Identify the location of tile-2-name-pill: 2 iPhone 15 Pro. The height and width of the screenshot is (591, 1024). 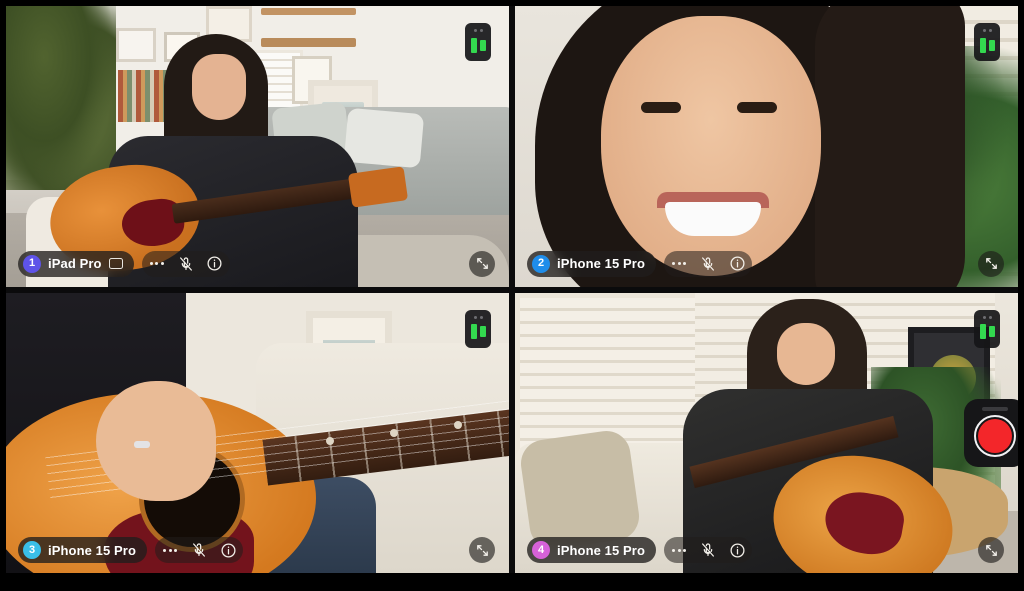
(591, 263).